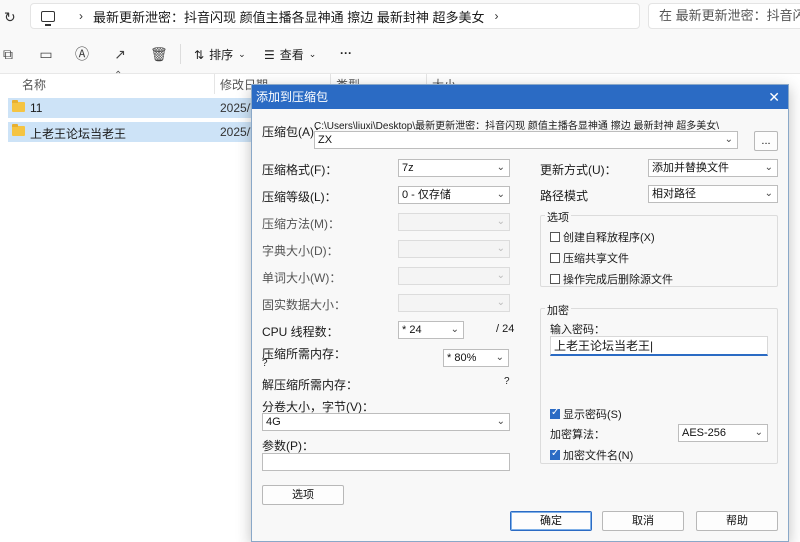  What do you see at coordinates (577, 330) in the screenshot?
I see `password-label: 输入密码：` at bounding box center [577, 330].